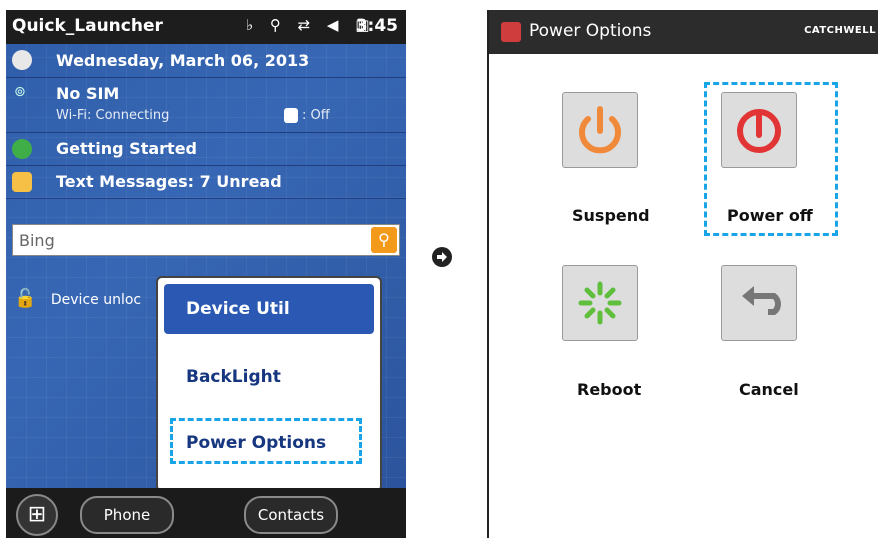  What do you see at coordinates (611, 215) in the screenshot?
I see `suspend-label: Suspend` at bounding box center [611, 215].